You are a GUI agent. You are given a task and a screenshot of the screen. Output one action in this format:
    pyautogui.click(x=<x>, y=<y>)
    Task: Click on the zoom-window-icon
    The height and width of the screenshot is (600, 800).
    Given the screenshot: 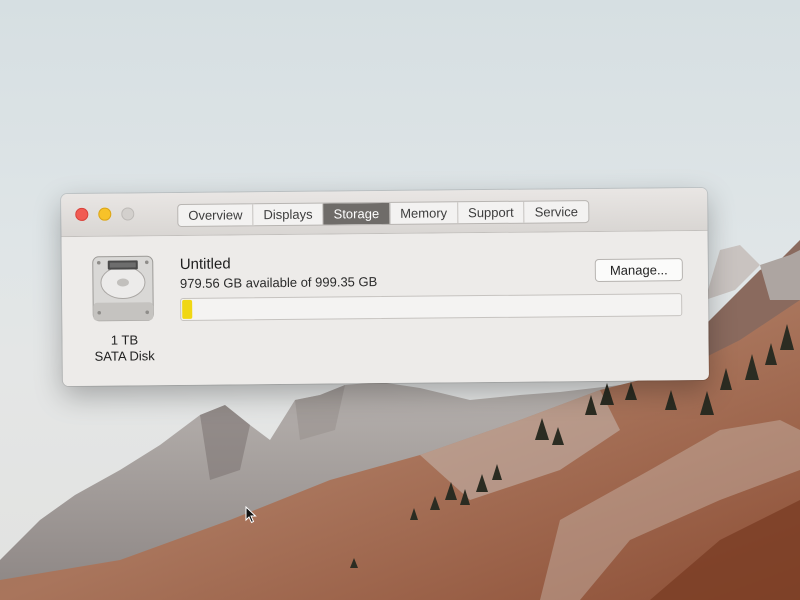 What is the action you would take?
    pyautogui.click(x=128, y=214)
    